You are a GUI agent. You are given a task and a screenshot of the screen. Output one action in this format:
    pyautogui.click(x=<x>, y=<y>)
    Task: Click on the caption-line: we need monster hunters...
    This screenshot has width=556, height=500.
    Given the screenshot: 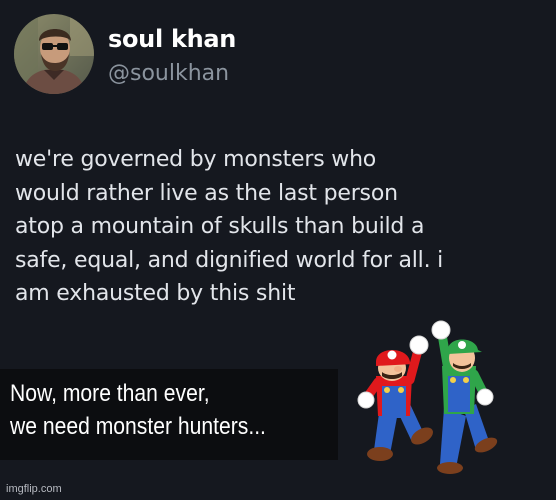 What is the action you would take?
    pyautogui.click(x=138, y=426)
    